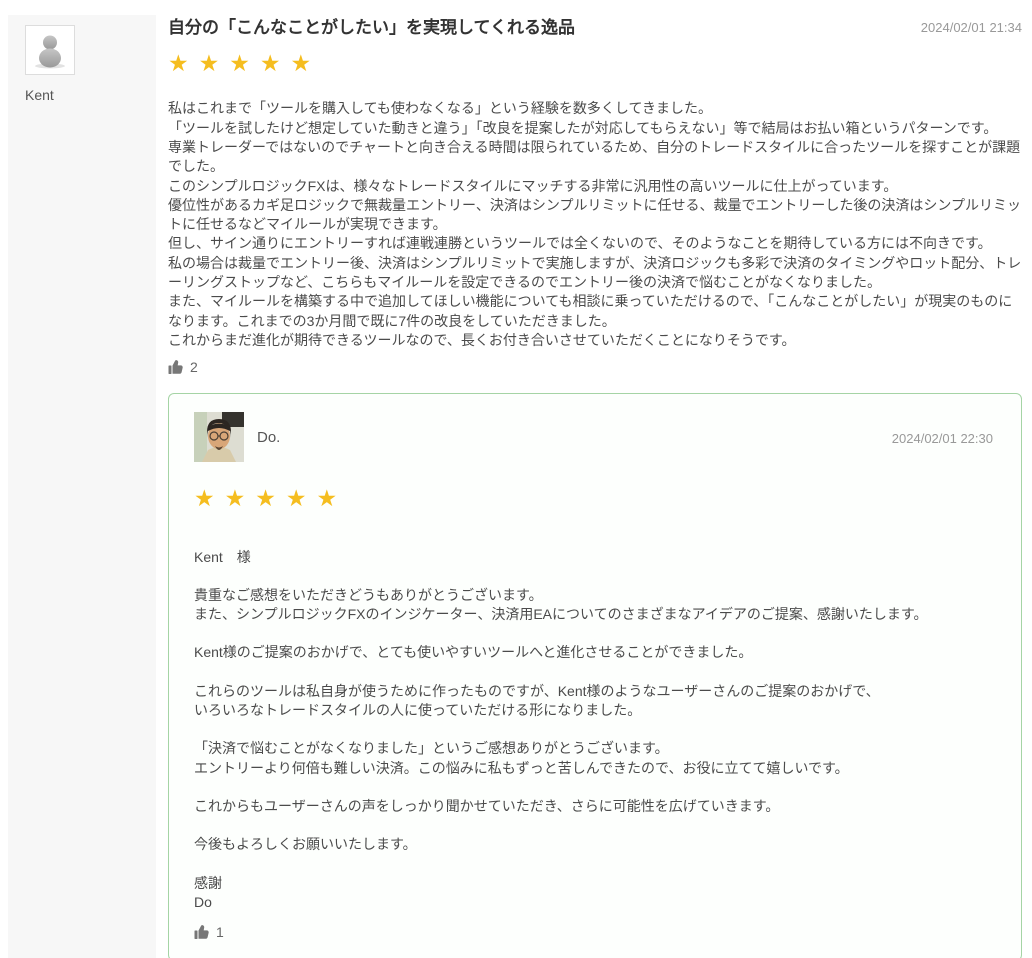 The image size is (1032, 958). I want to click on reply-author-name: Do., so click(269, 437).